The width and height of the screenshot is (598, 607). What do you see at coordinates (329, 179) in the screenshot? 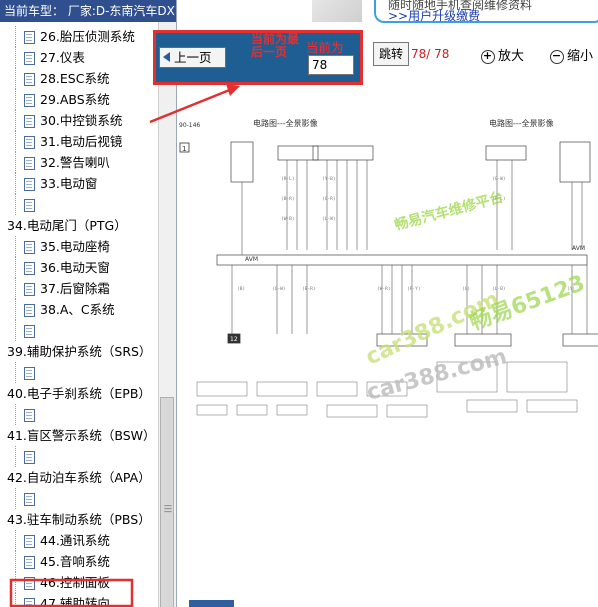
I see `svg-text: (Y-B)` at bounding box center [329, 179].